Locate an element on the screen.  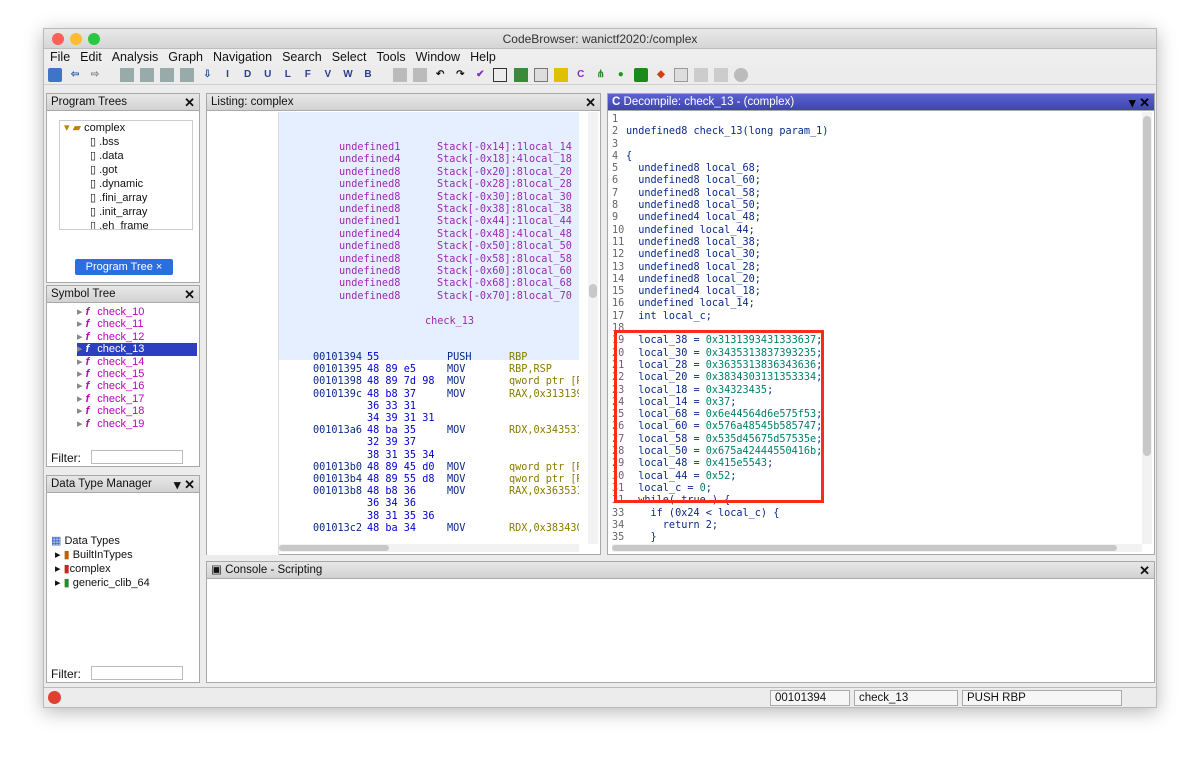
navigate-label-icon is located at coordinates (187, 75).